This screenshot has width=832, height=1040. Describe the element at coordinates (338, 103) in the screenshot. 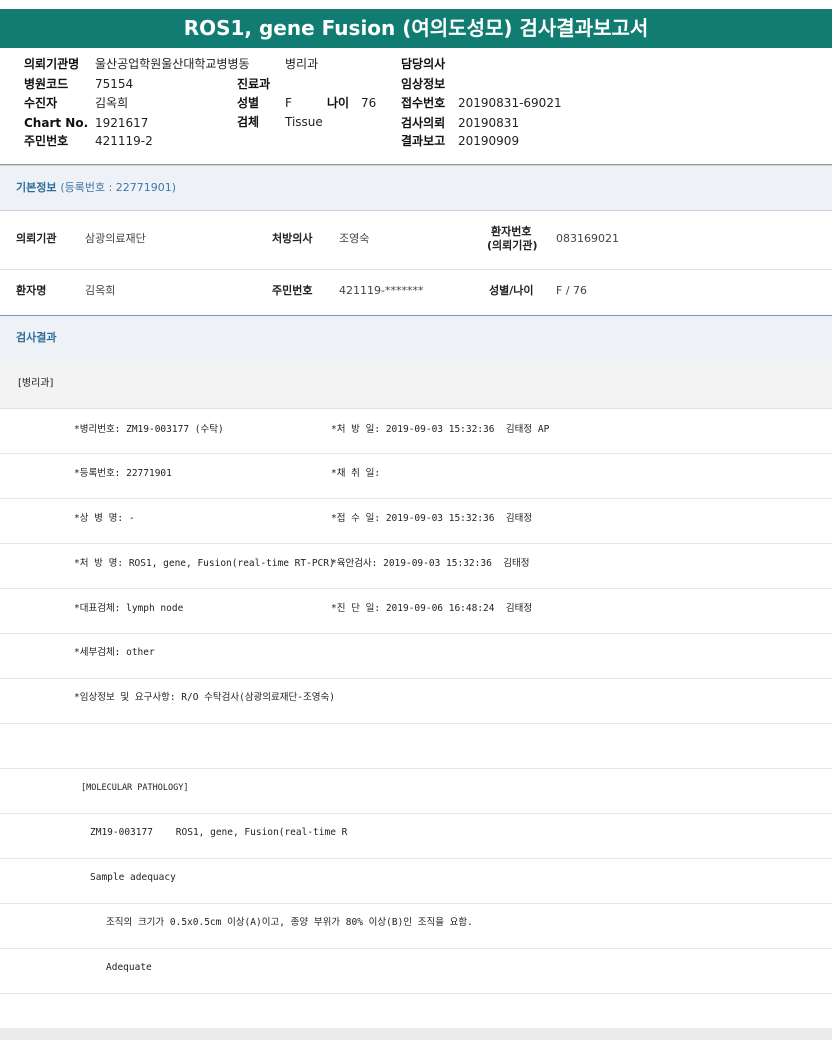

I see `age-label: 나이` at that location.